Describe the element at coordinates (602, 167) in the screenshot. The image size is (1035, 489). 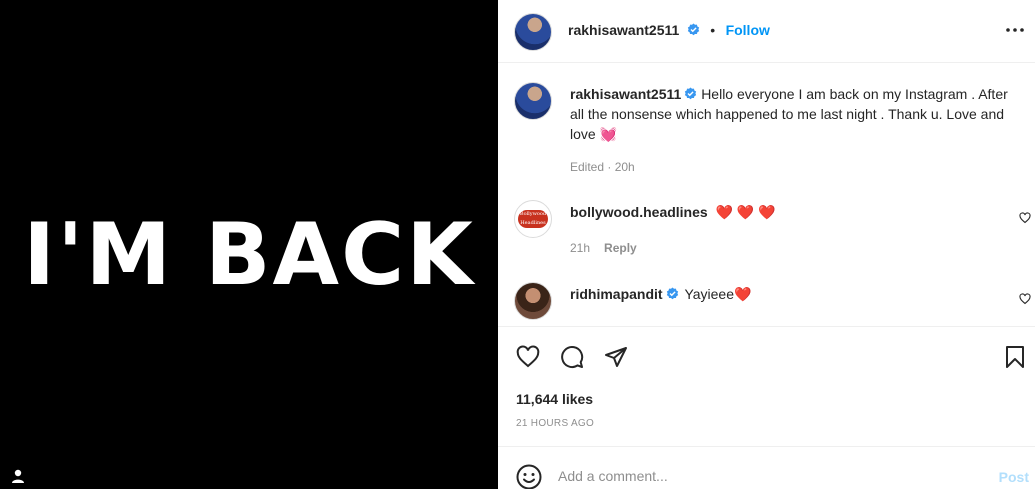
I see `caption-edited-time: Edited · 20h` at that location.